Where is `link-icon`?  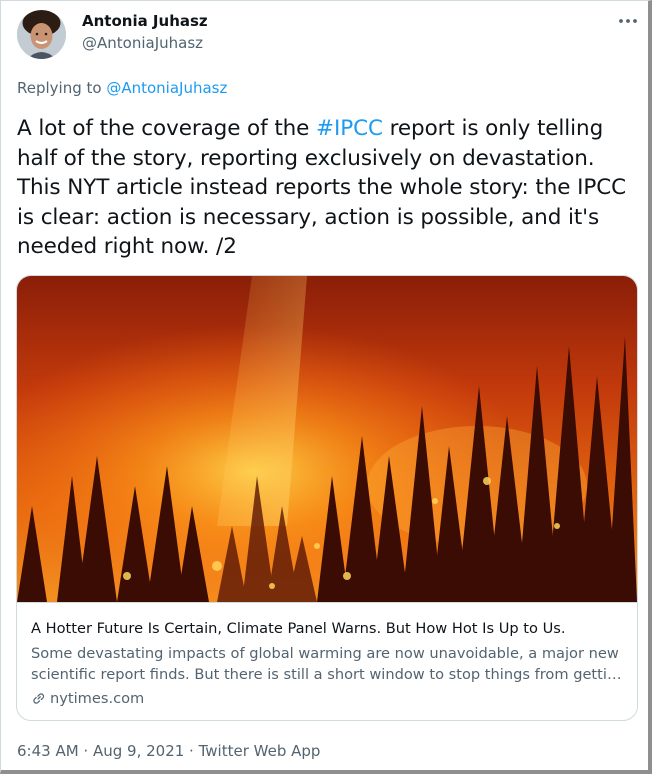
link-icon is located at coordinates (39, 698).